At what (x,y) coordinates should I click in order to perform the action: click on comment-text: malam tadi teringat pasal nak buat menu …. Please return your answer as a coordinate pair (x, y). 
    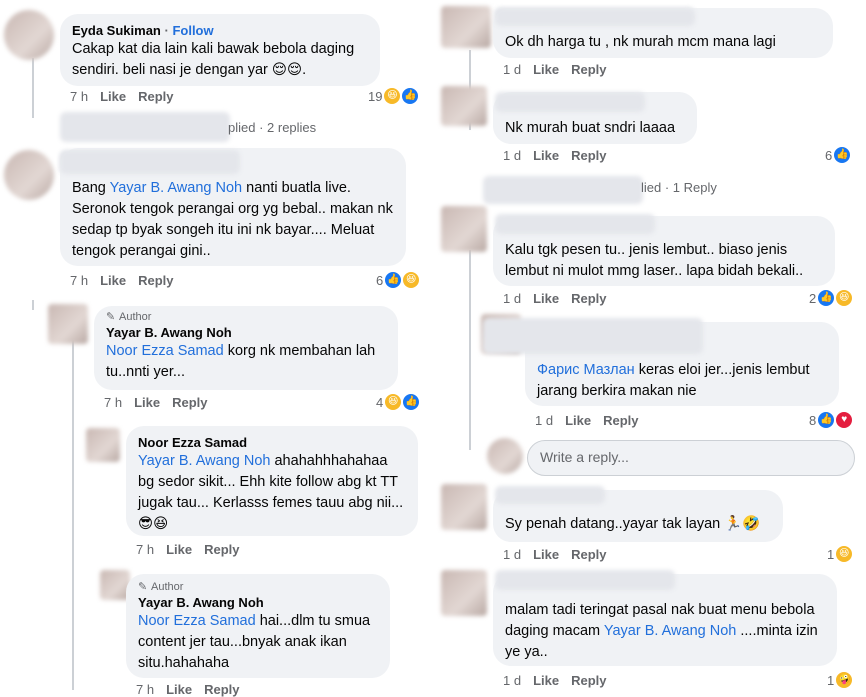
    Looking at the image, I should click on (665, 631).